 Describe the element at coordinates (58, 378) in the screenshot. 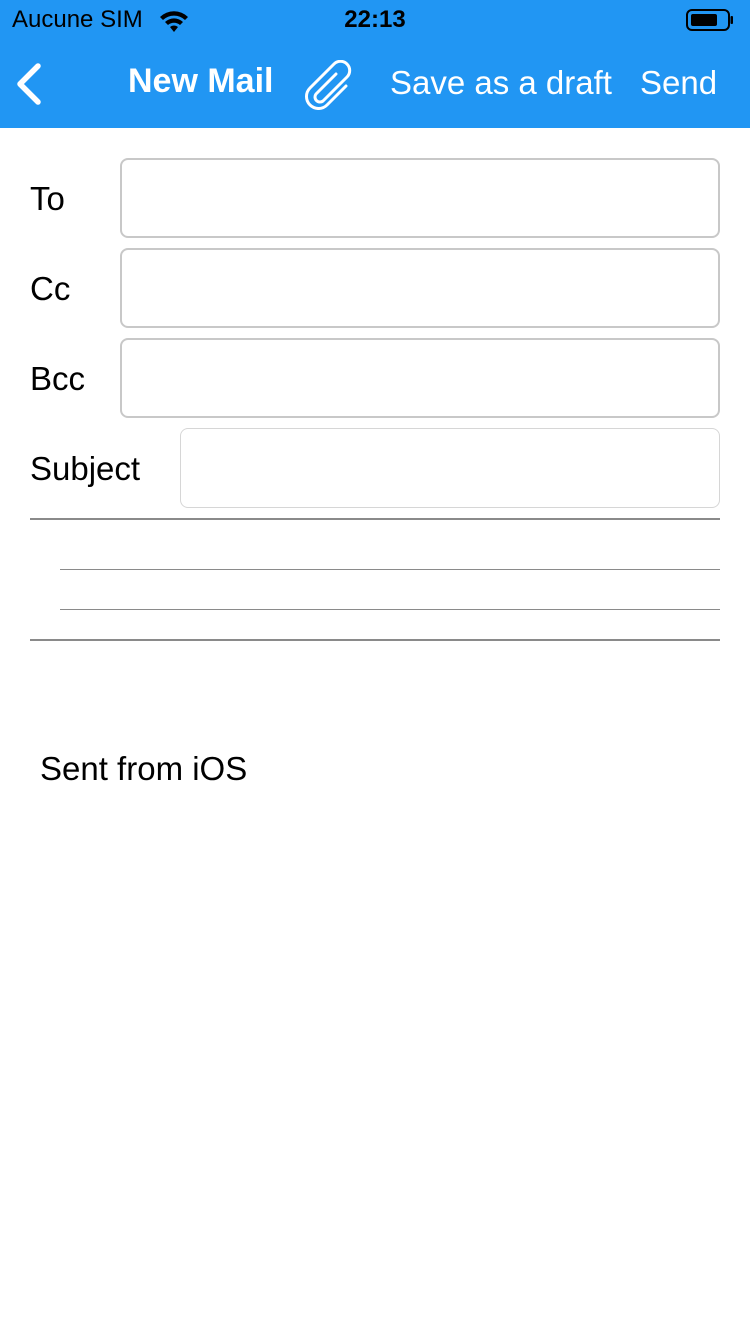

I see `bcc-label: Bcc` at that location.